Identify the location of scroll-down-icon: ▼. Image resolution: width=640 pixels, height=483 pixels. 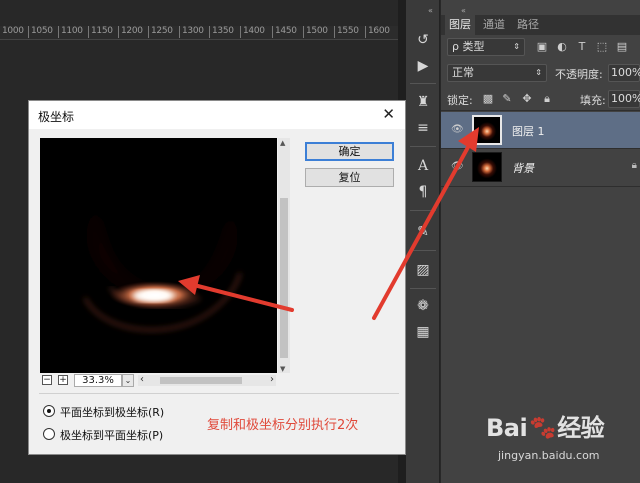
(282, 369).